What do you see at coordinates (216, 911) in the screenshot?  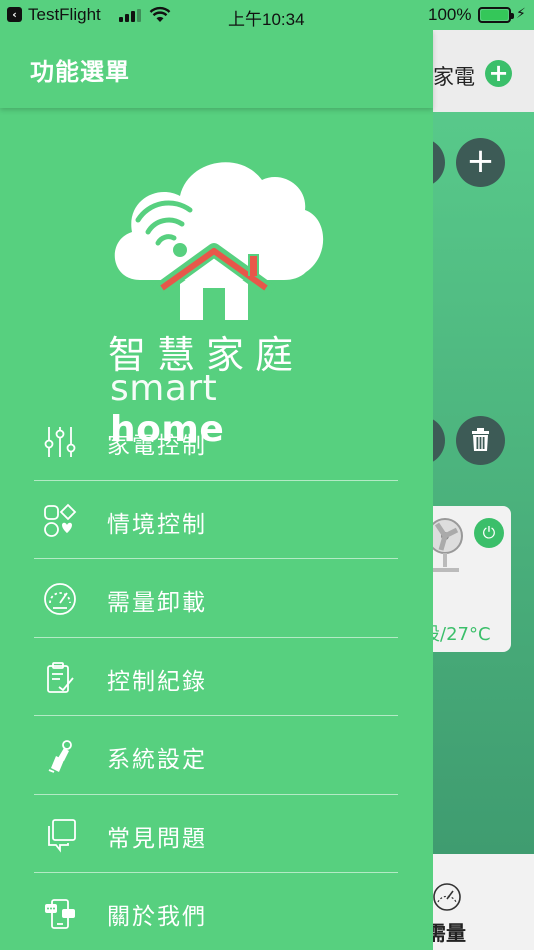 I see `menu-item-about-us: 關於我們` at bounding box center [216, 911].